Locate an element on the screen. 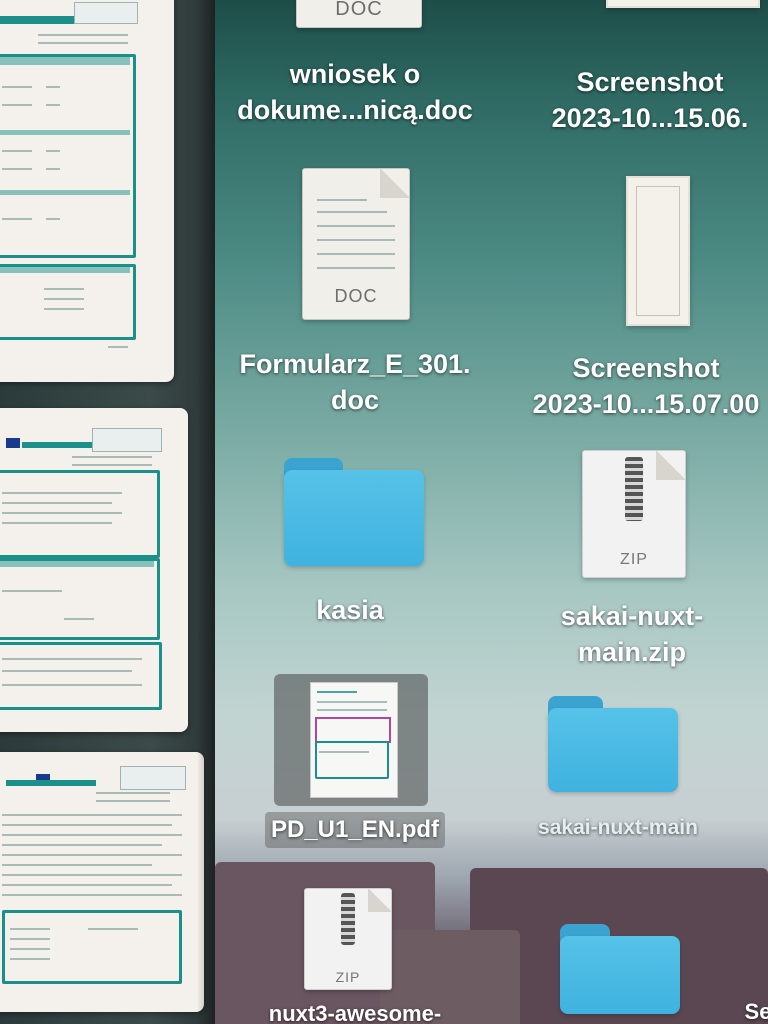  icon-label: nuxt3-awesome- is located at coordinates (355, 1012).